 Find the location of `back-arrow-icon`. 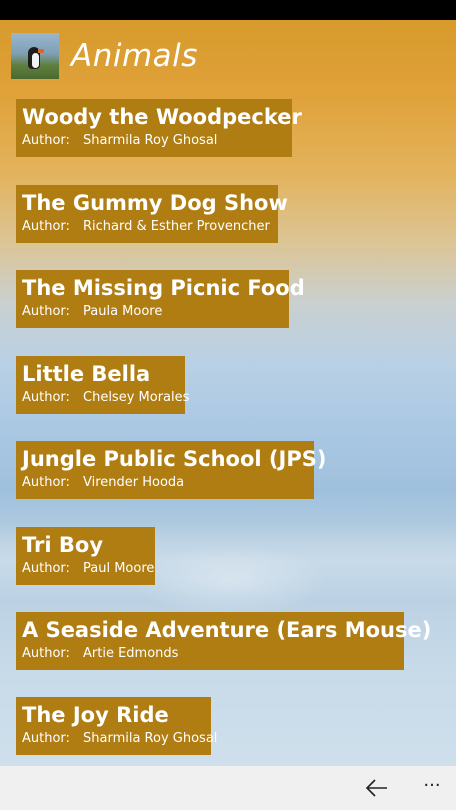

back-arrow-icon is located at coordinates (376, 788).